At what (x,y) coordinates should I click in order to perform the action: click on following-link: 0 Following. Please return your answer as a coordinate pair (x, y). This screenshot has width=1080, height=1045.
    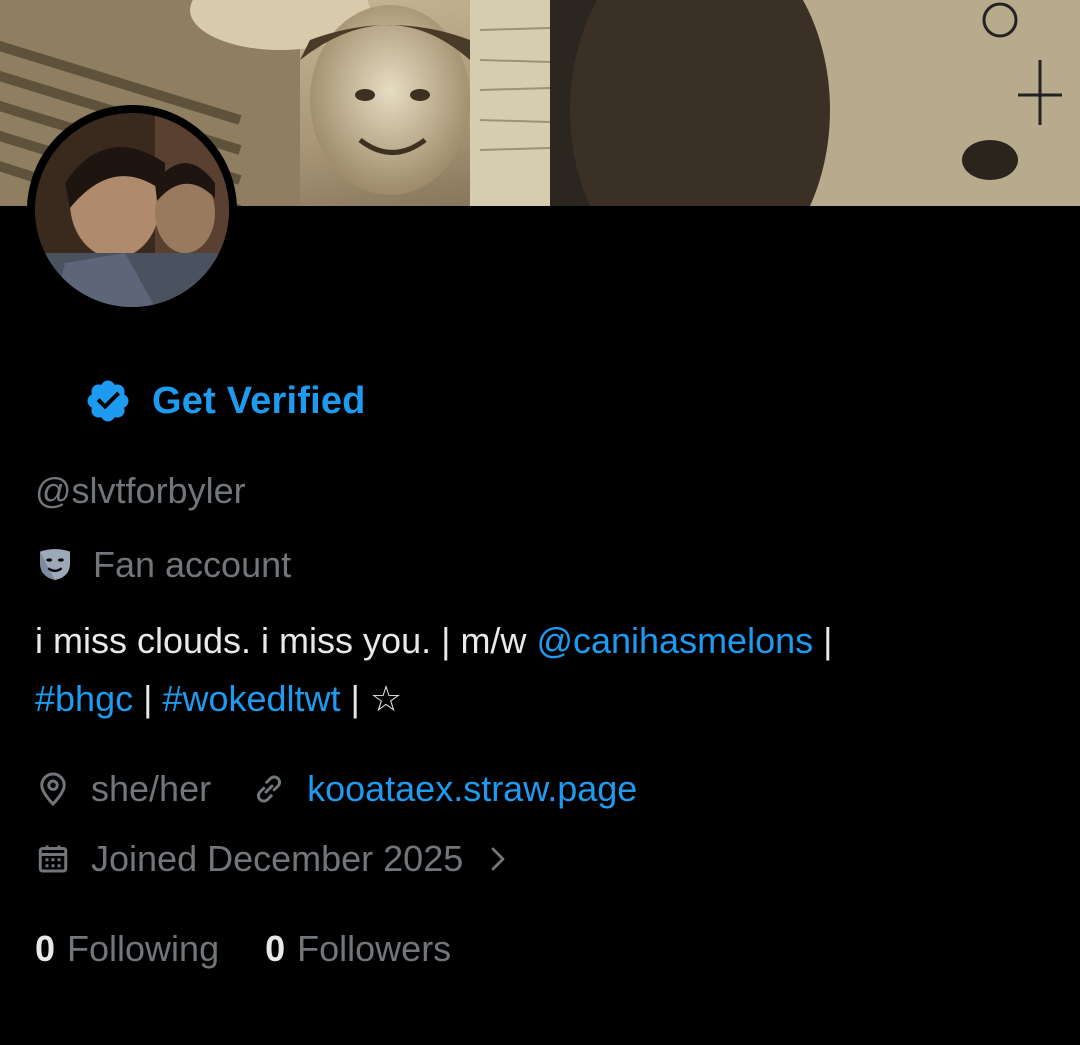
    Looking at the image, I should click on (127, 949).